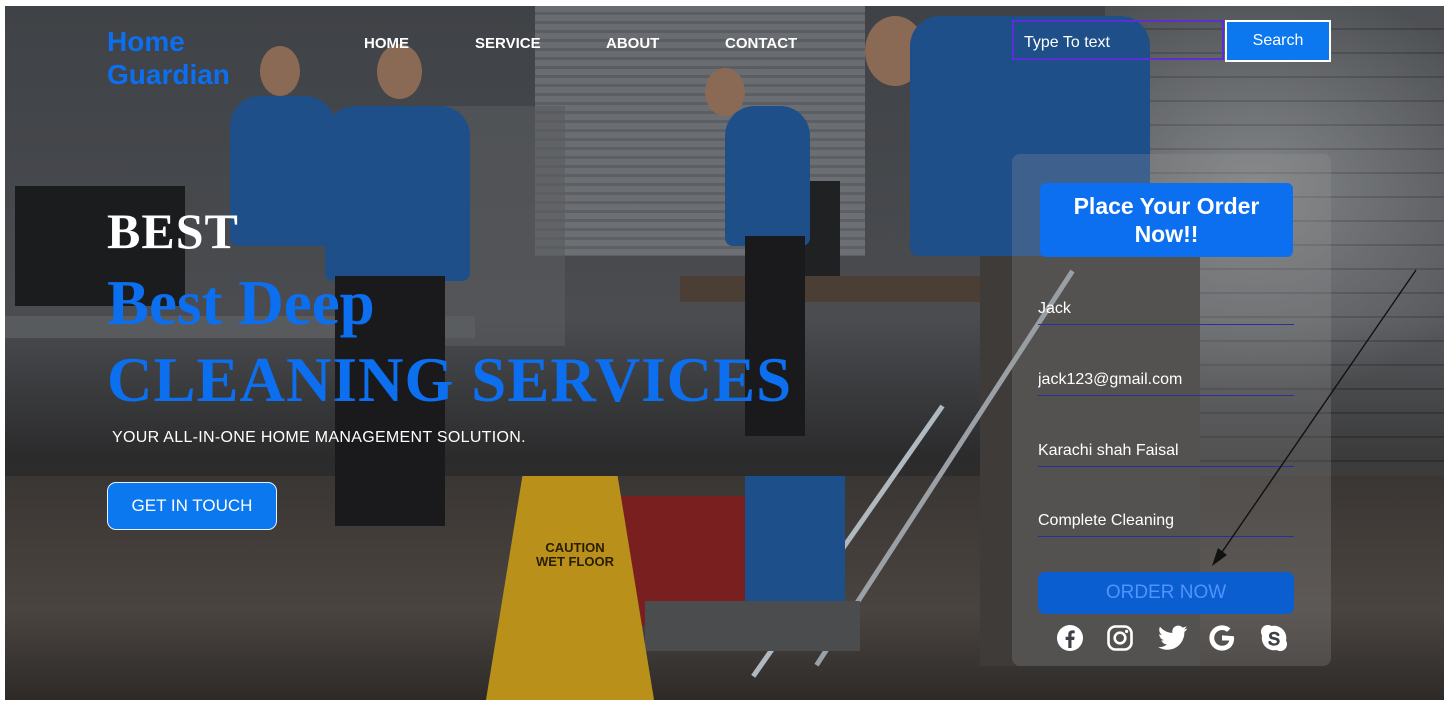 The image size is (1449, 704). Describe the element at coordinates (575, 547) in the screenshot. I see `caution-sign-line1: CAUTION` at that location.